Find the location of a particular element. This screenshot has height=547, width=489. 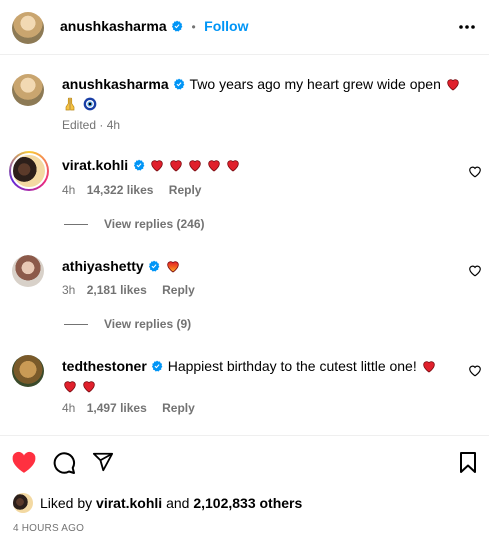

view-replies-label: View replies (246) is located at coordinates (154, 224).